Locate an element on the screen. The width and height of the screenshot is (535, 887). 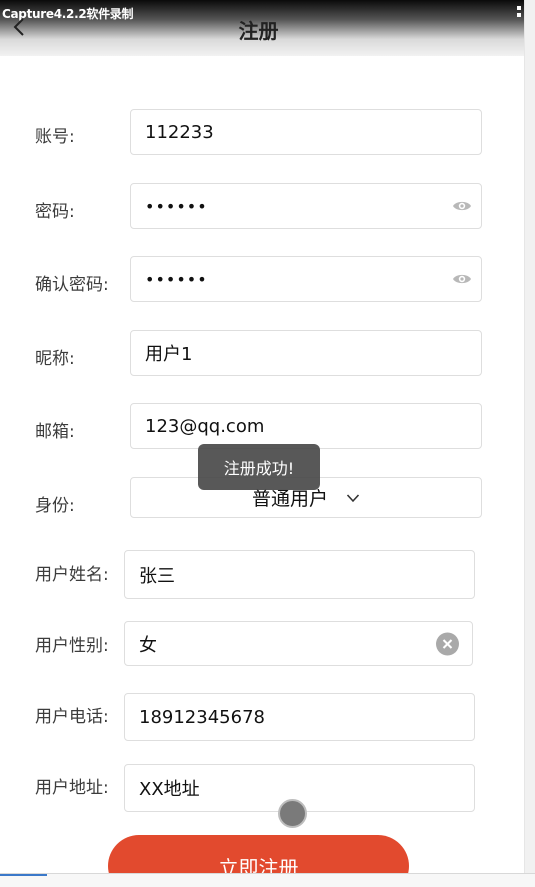
confirm-password-visibility-toggle is located at coordinates (462, 279).